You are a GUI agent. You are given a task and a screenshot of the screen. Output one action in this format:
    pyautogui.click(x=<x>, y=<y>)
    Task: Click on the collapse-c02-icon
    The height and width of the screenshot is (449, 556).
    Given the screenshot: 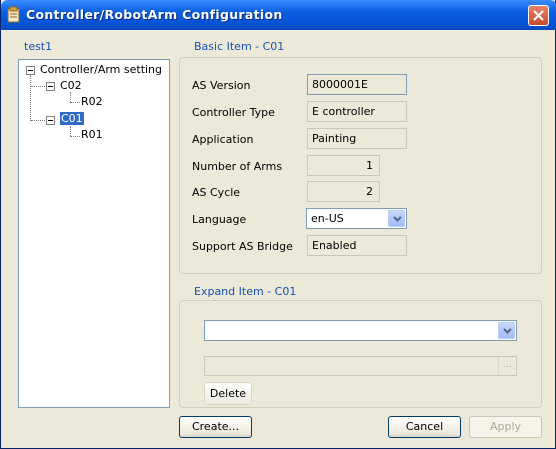 What is the action you would take?
    pyautogui.click(x=50, y=86)
    